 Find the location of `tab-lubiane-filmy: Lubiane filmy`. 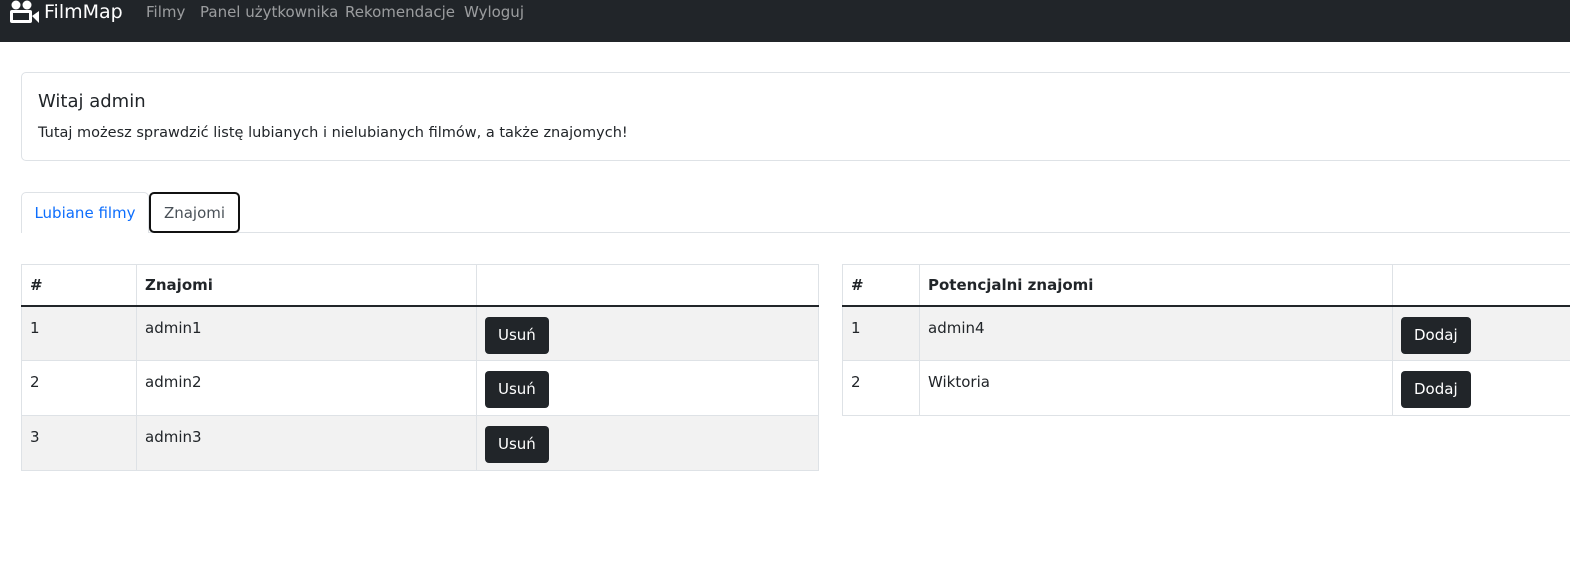

tab-lubiane-filmy: Lubiane filmy is located at coordinates (85, 212).